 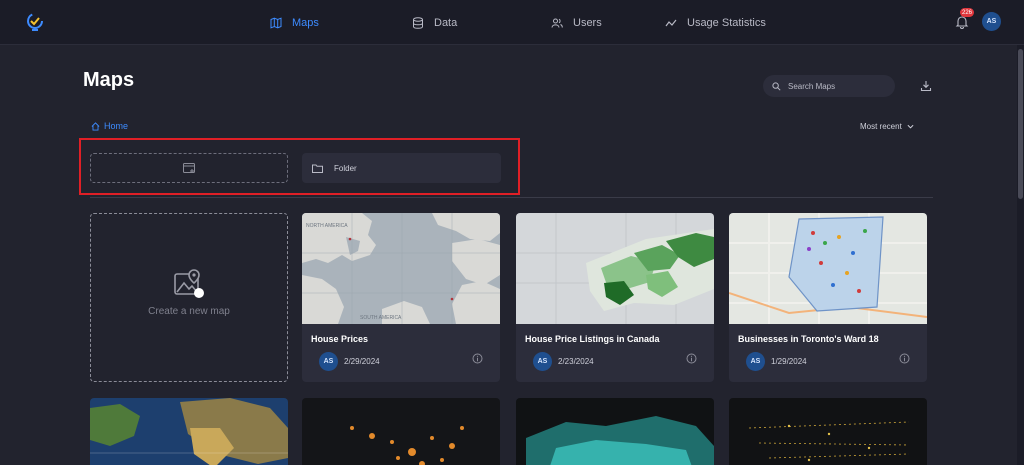 I want to click on new-folder-button, so click(x=189, y=168).